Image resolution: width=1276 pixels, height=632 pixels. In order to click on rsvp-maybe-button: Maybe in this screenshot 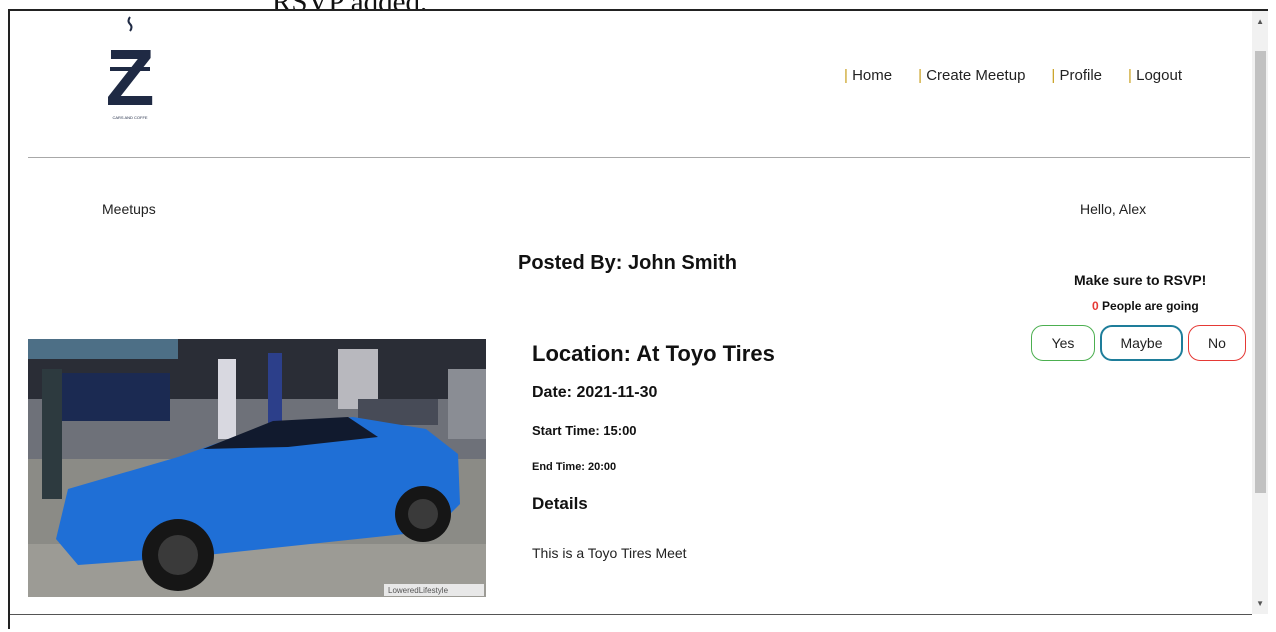, I will do `click(1141, 343)`.